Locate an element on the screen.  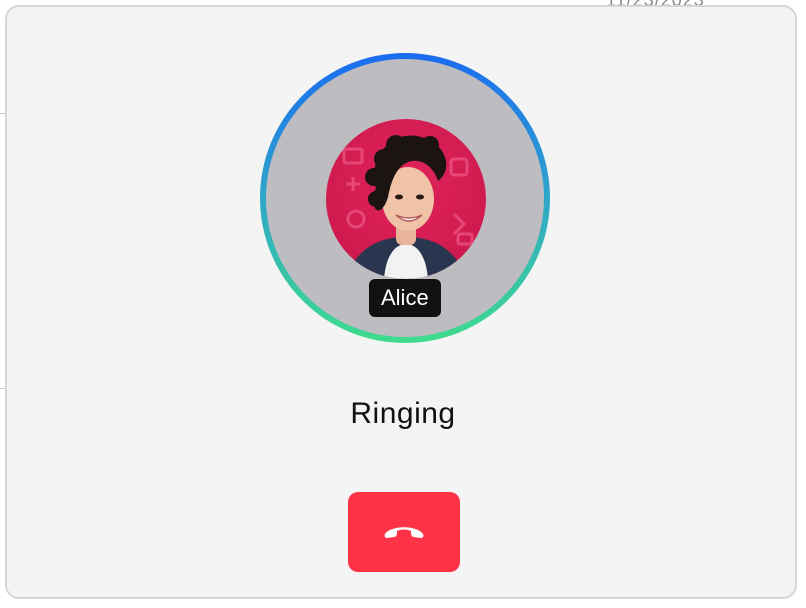
call-status-text: Ringing is located at coordinates (403, 413).